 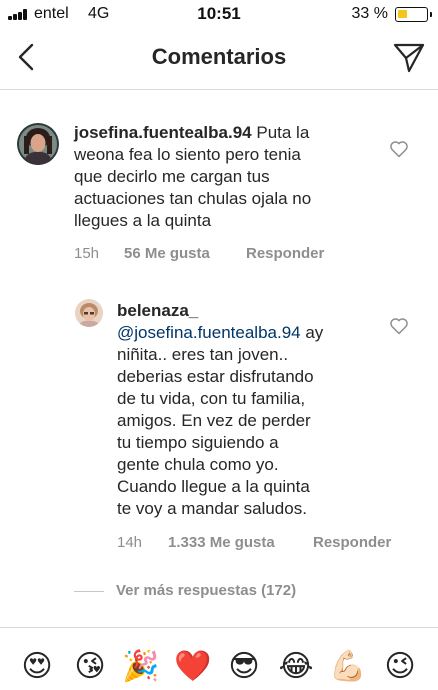 I want to click on share-button, so click(x=409, y=57).